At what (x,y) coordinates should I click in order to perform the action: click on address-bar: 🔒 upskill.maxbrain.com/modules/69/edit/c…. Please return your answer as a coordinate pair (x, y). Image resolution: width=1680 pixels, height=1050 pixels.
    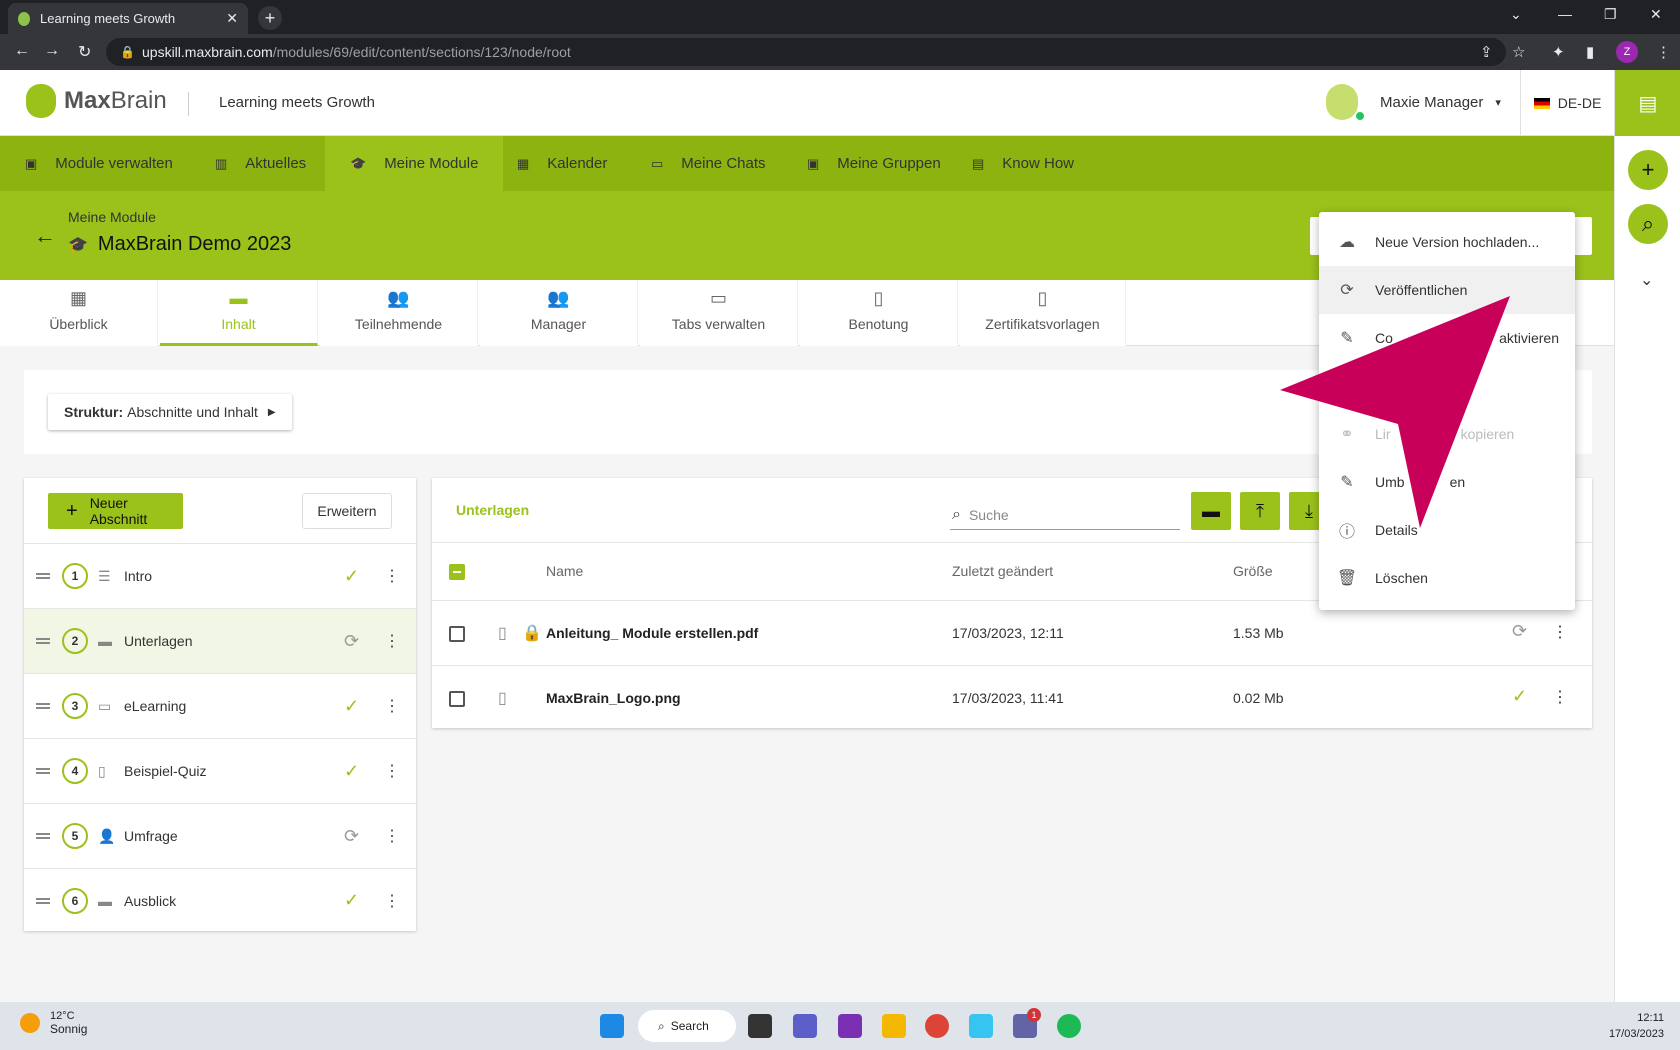
    Looking at the image, I should click on (806, 52).